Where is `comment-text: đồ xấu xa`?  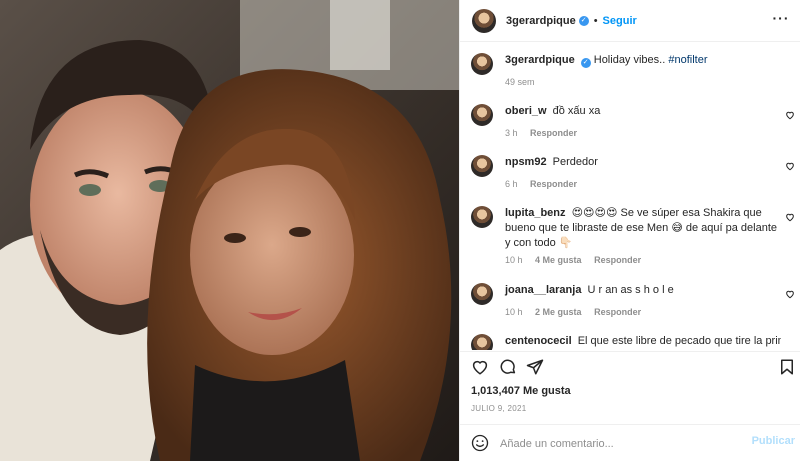 comment-text: đồ xấu xa is located at coordinates (576, 111).